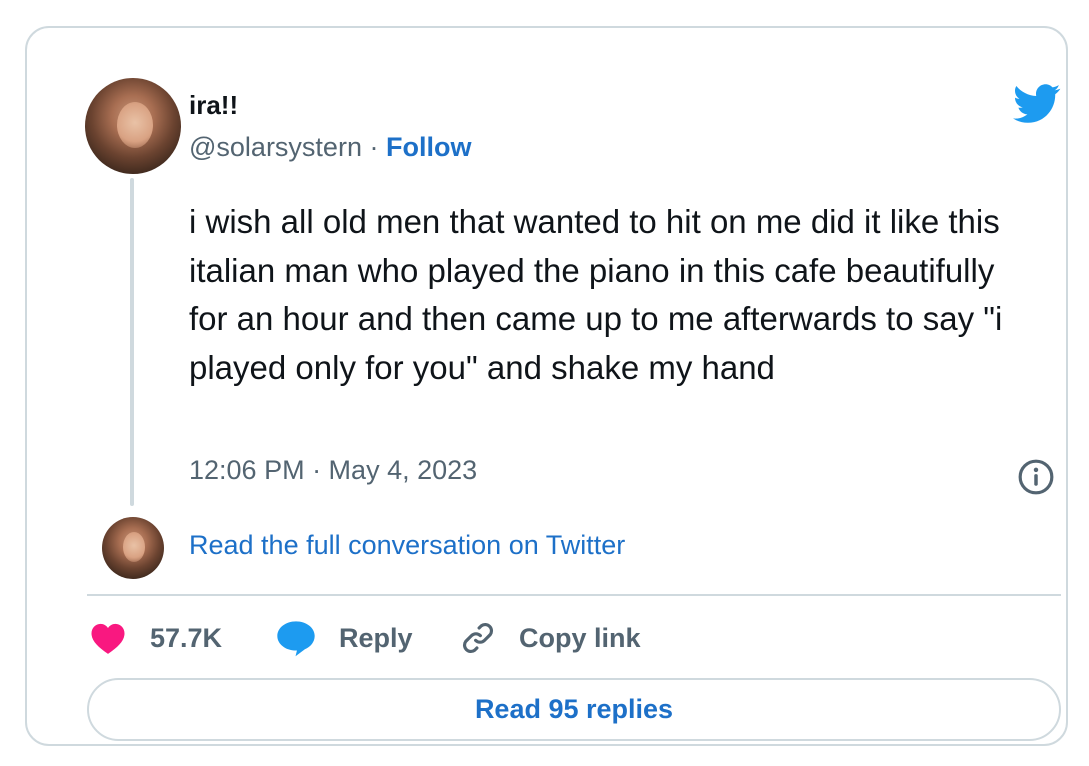 Image resolution: width=1089 pixels, height=766 pixels. What do you see at coordinates (275, 147) in the screenshot?
I see `author-handle: @solarsystern` at bounding box center [275, 147].